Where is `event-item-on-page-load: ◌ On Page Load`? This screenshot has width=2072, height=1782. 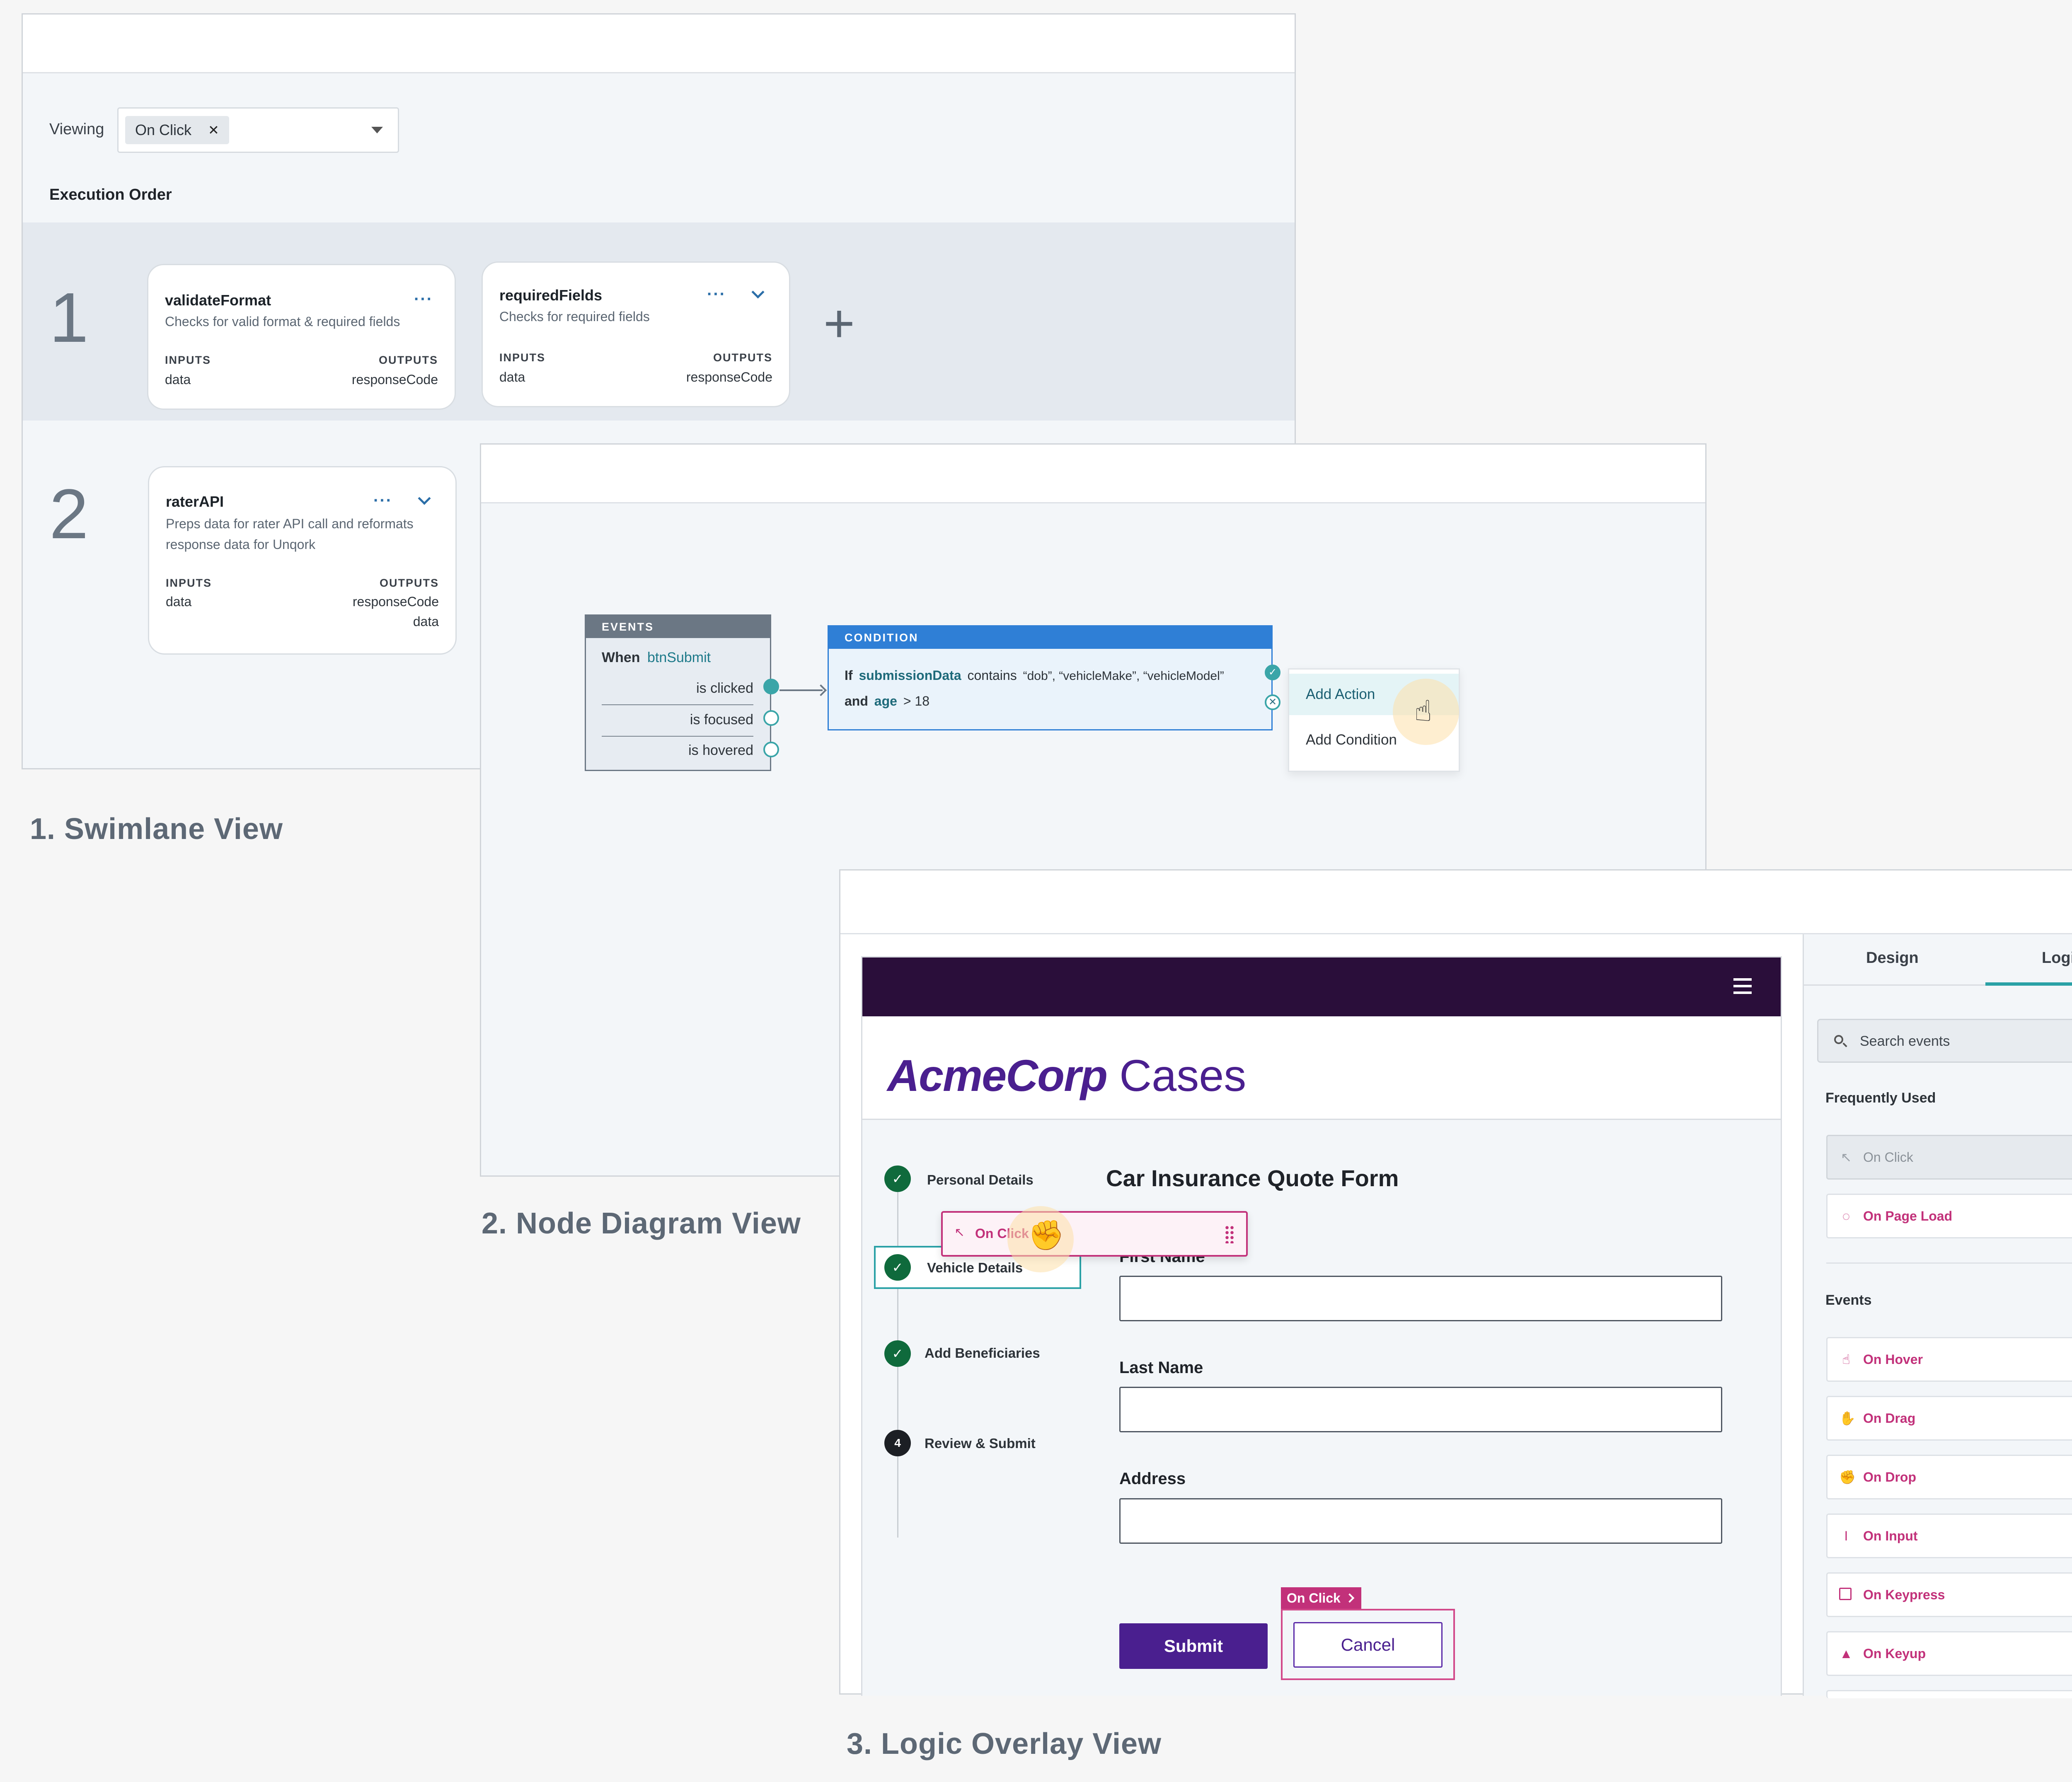 event-item-on-page-load: ◌ On Page Load is located at coordinates (1949, 1216).